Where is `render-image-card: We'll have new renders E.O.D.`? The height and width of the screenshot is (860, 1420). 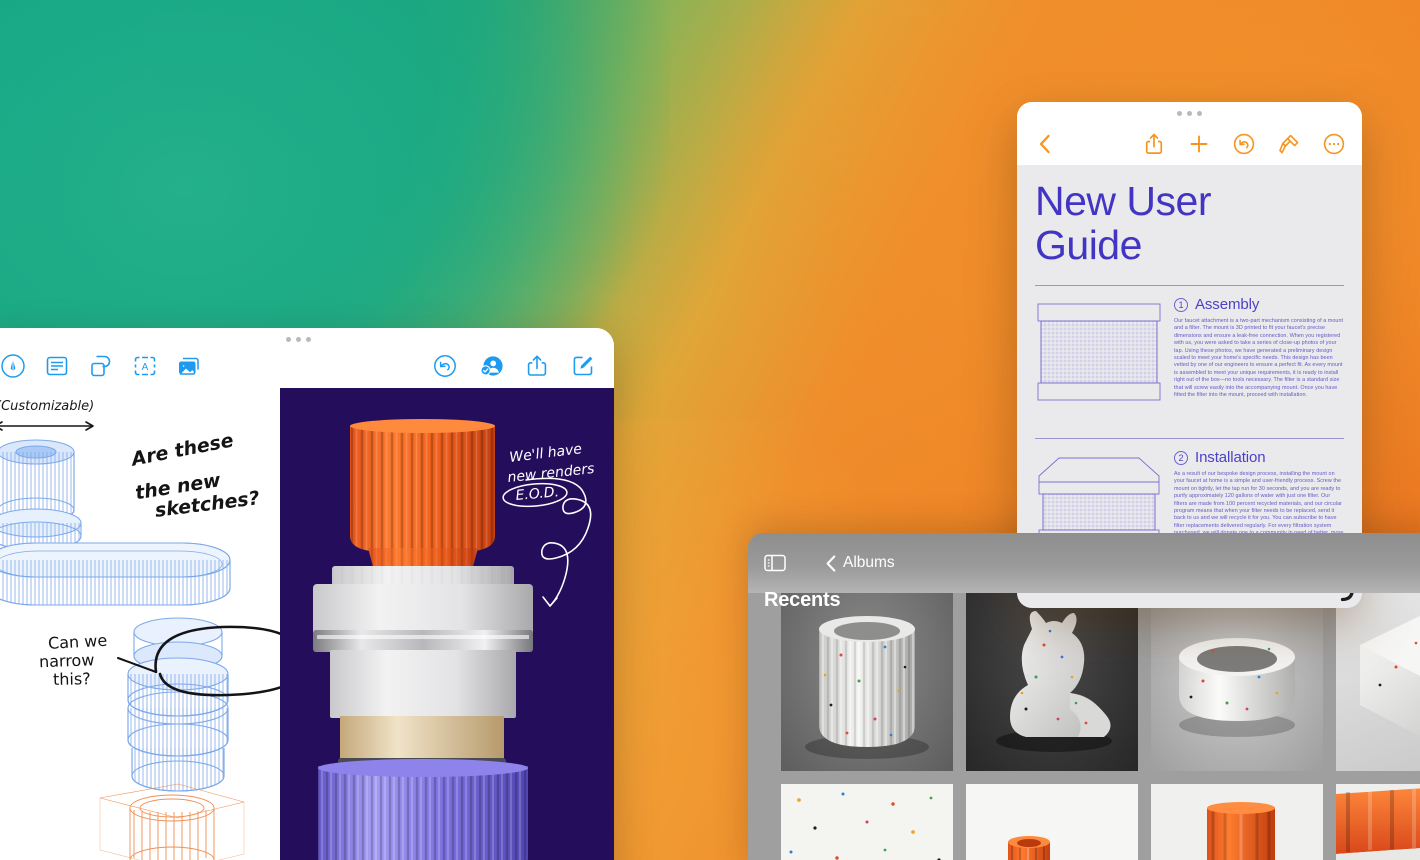 render-image-card: We'll have new renders E.O.D. is located at coordinates (447, 624).